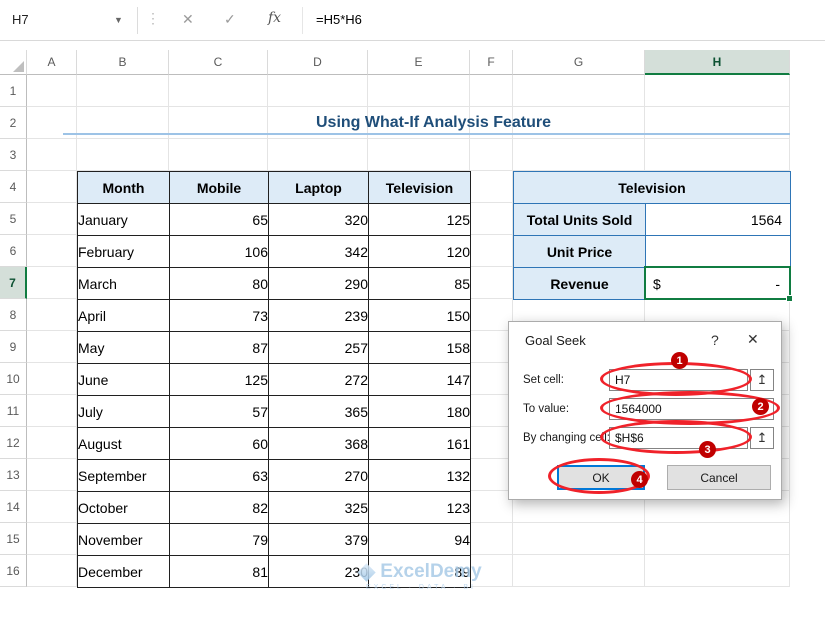 The height and width of the screenshot is (619, 825). What do you see at coordinates (219, 251) in the screenshot?
I see `cell-mobile: 106` at bounding box center [219, 251].